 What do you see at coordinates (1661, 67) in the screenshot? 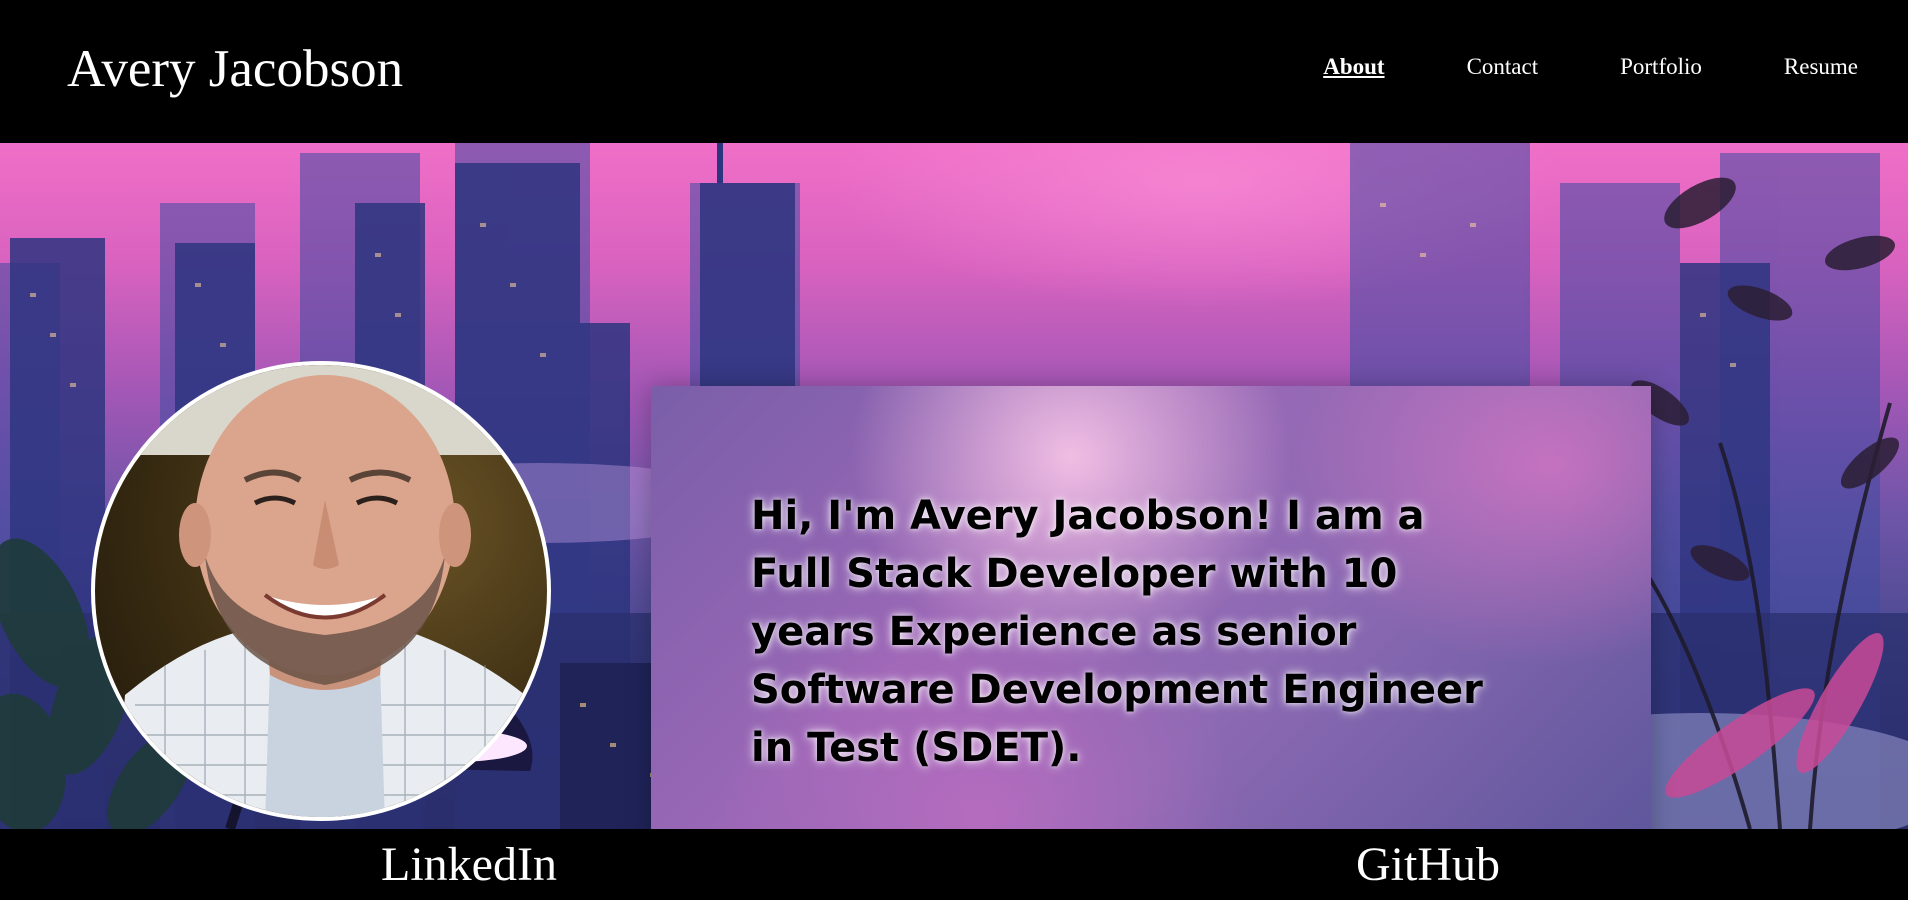
I see `nav-link-portfolio: Portfolio` at bounding box center [1661, 67].